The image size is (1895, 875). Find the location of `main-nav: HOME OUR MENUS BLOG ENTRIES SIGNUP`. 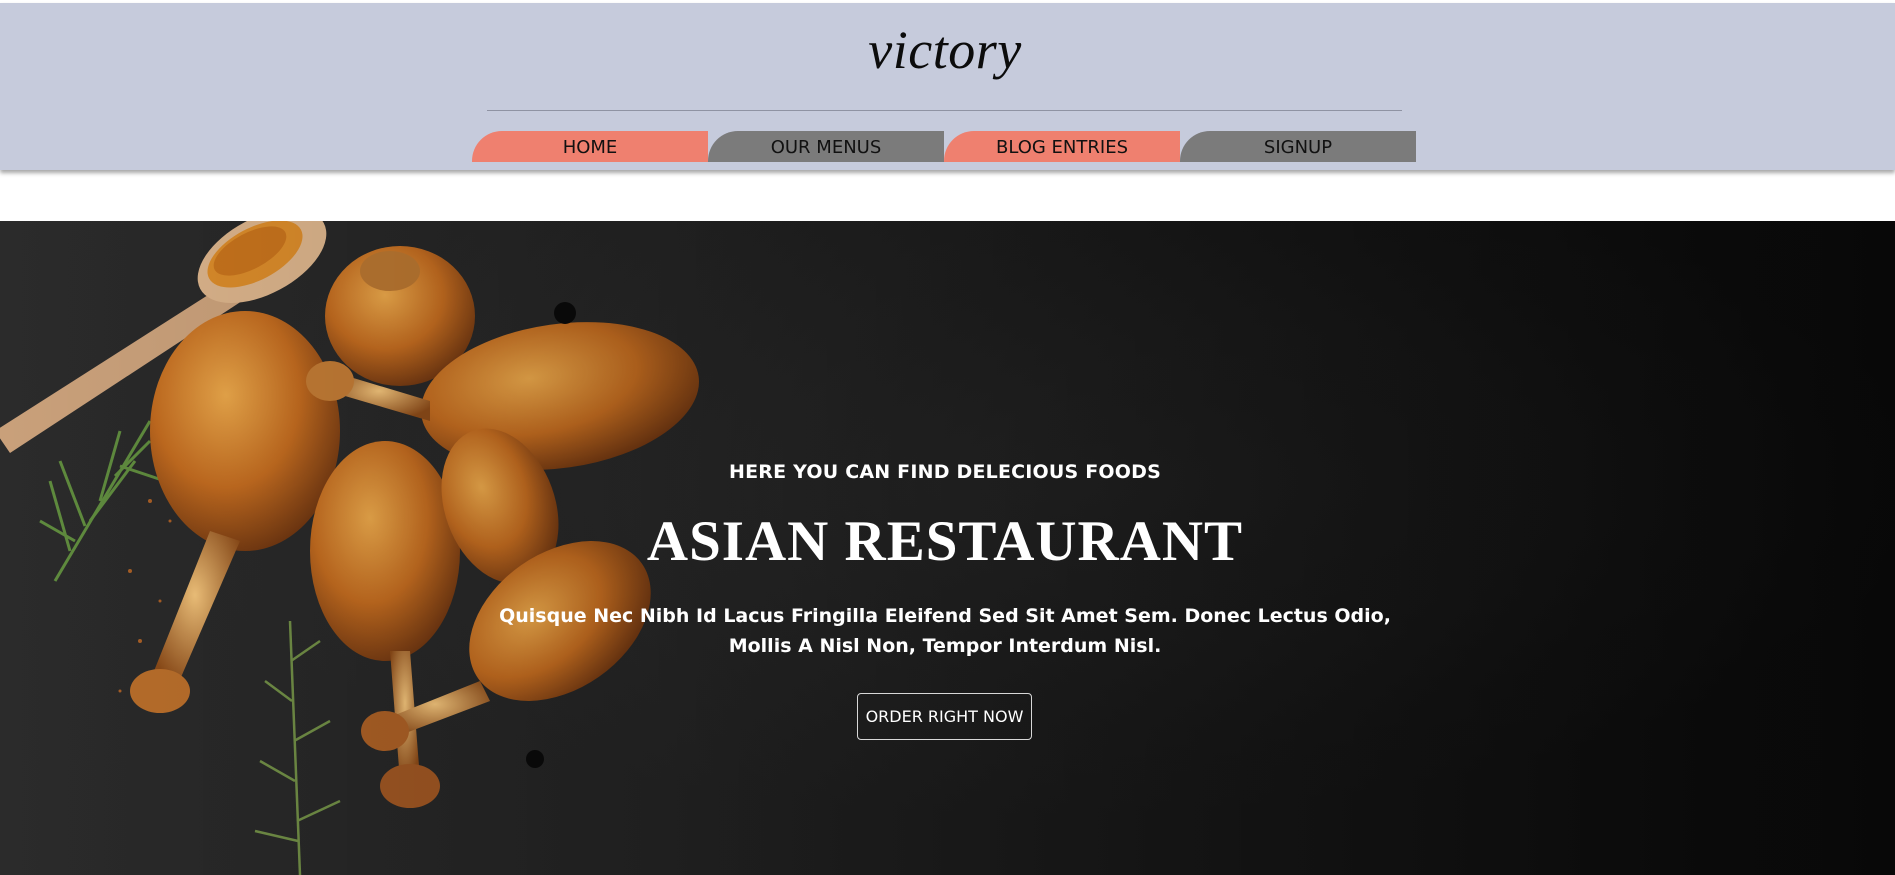

main-nav: HOME OUR MENUS BLOG ENTRIES SIGNUP is located at coordinates (944, 146).